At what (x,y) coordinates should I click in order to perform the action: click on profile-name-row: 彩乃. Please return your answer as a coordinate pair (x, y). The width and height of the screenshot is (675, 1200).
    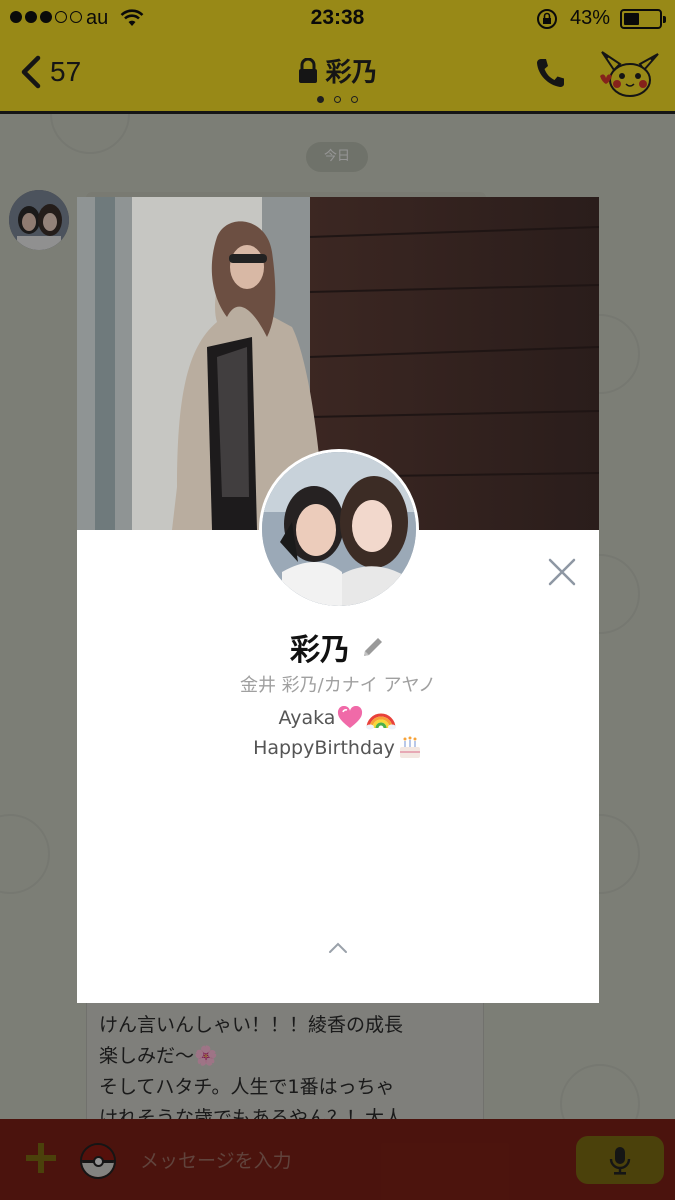
    Looking at the image, I should click on (338, 647).